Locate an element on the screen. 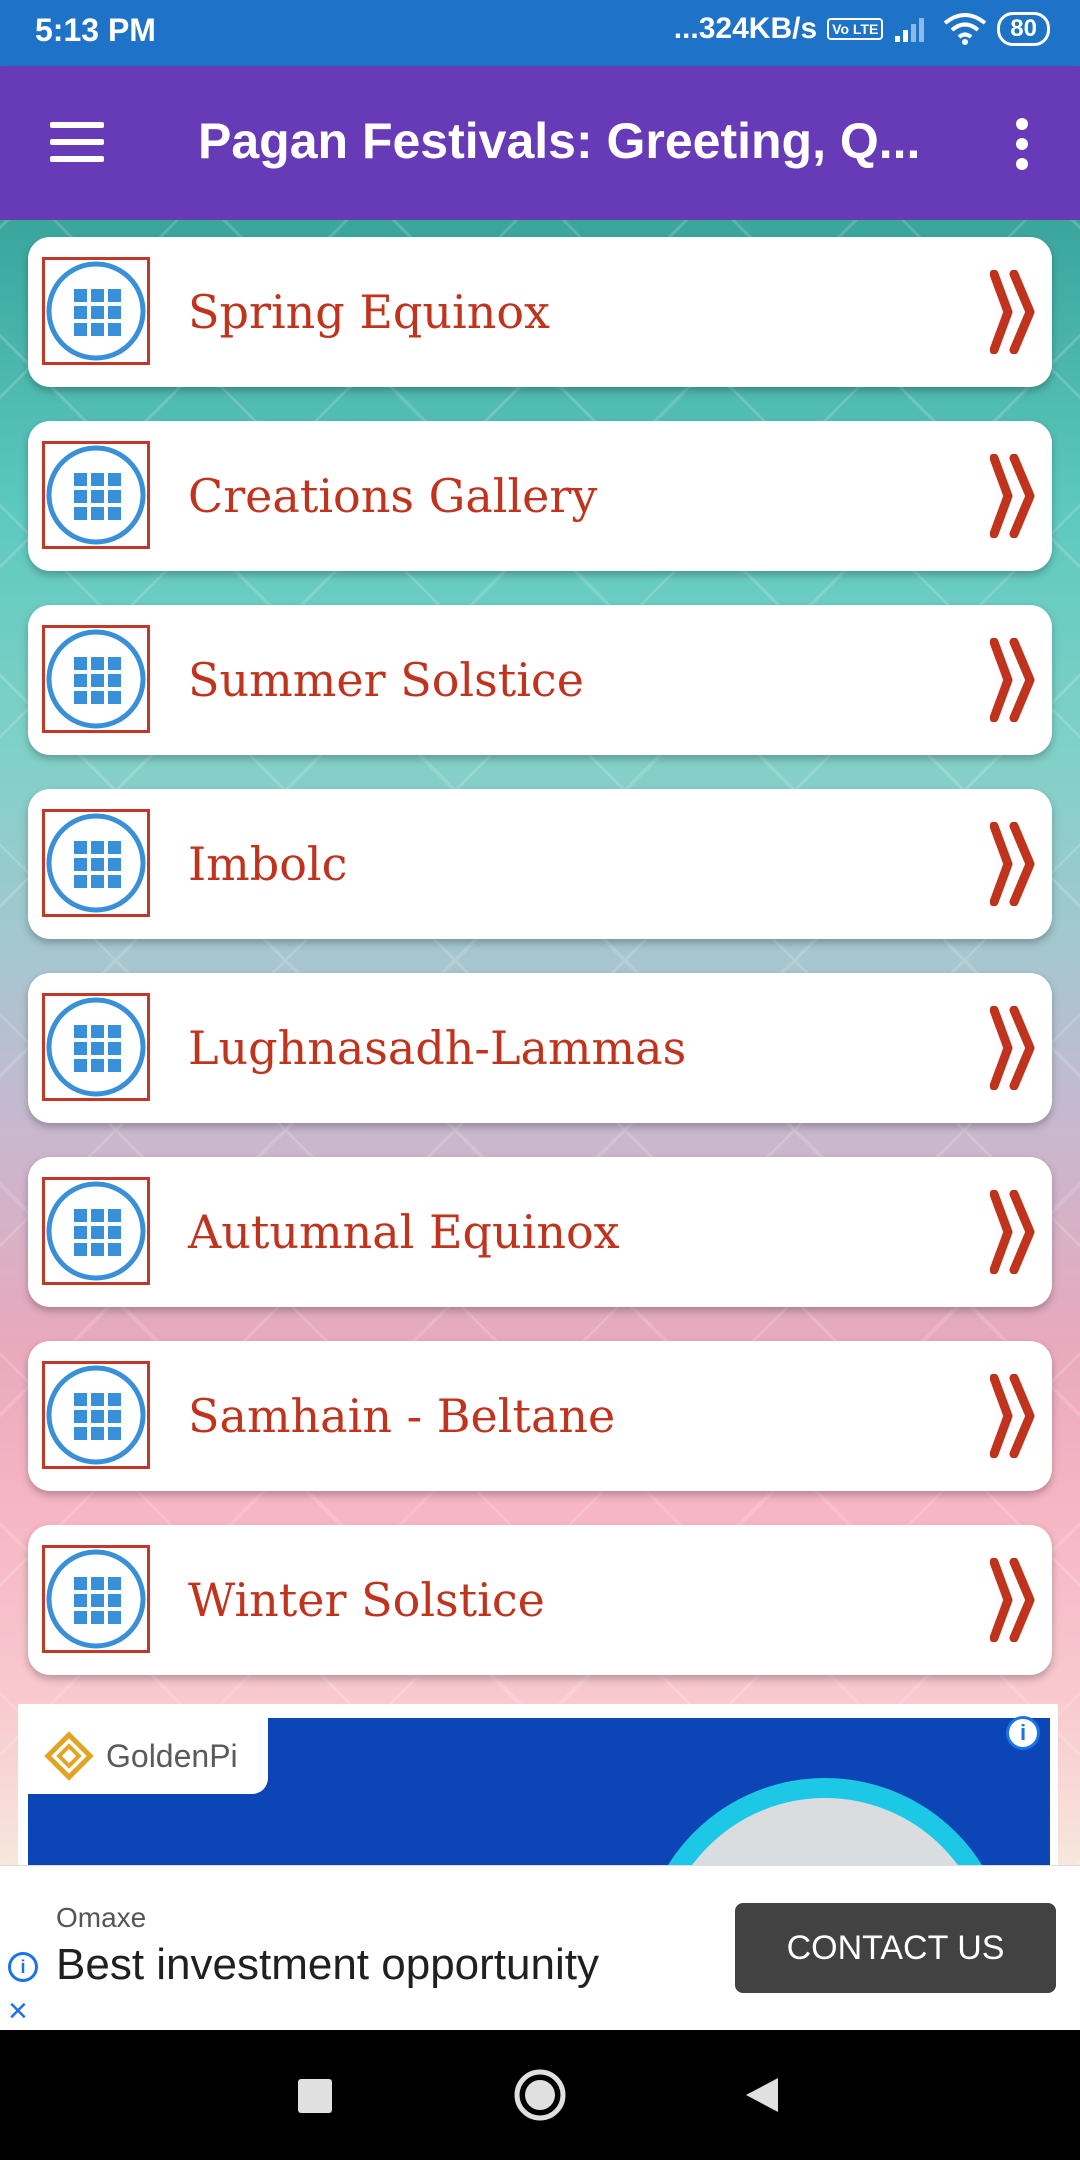 The image size is (1080, 2160). list-item: Autumnal Equinox is located at coordinates (540, 1232).